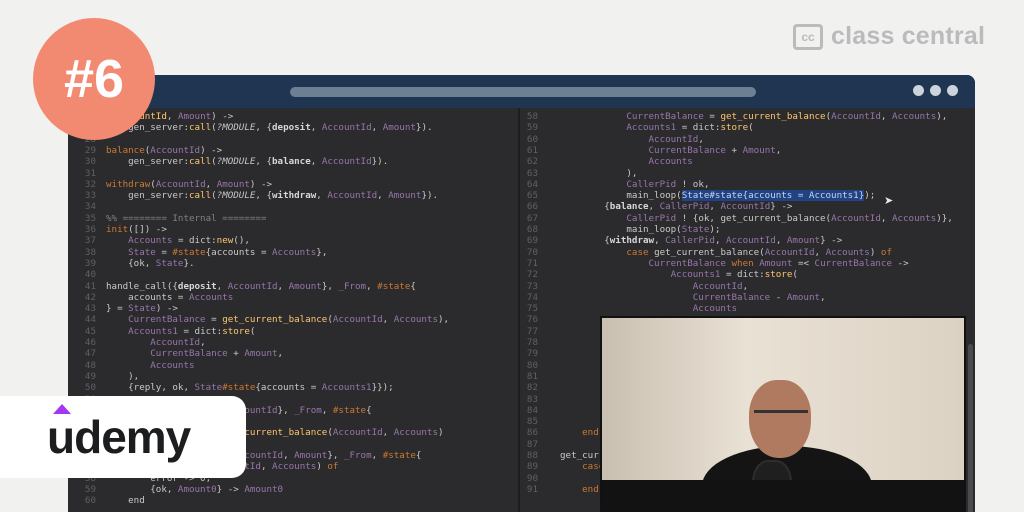  Describe the element at coordinates (539, 478) in the screenshot. I see `code-line: 90` at that location.